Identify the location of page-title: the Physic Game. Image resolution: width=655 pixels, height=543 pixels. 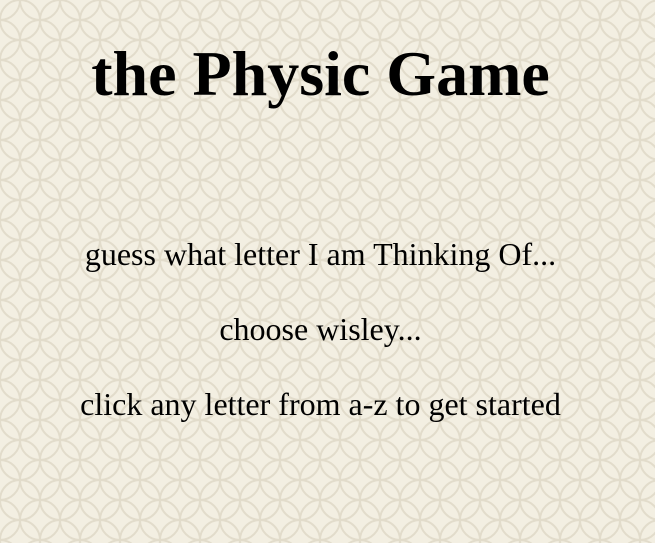
(320, 73).